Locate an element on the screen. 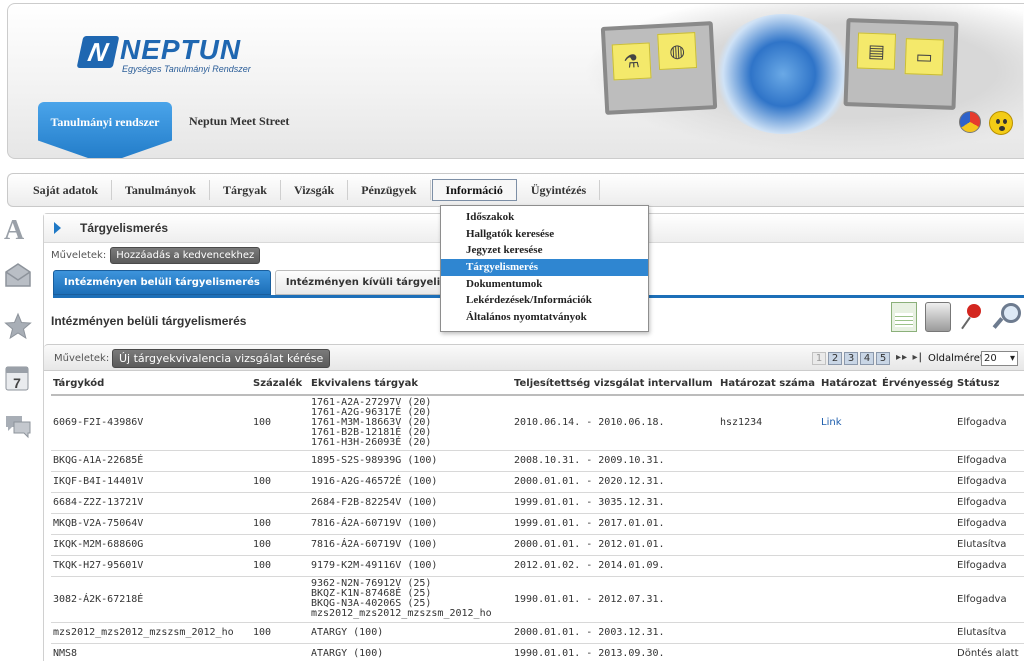  chat-icon is located at coordinates (17, 427).